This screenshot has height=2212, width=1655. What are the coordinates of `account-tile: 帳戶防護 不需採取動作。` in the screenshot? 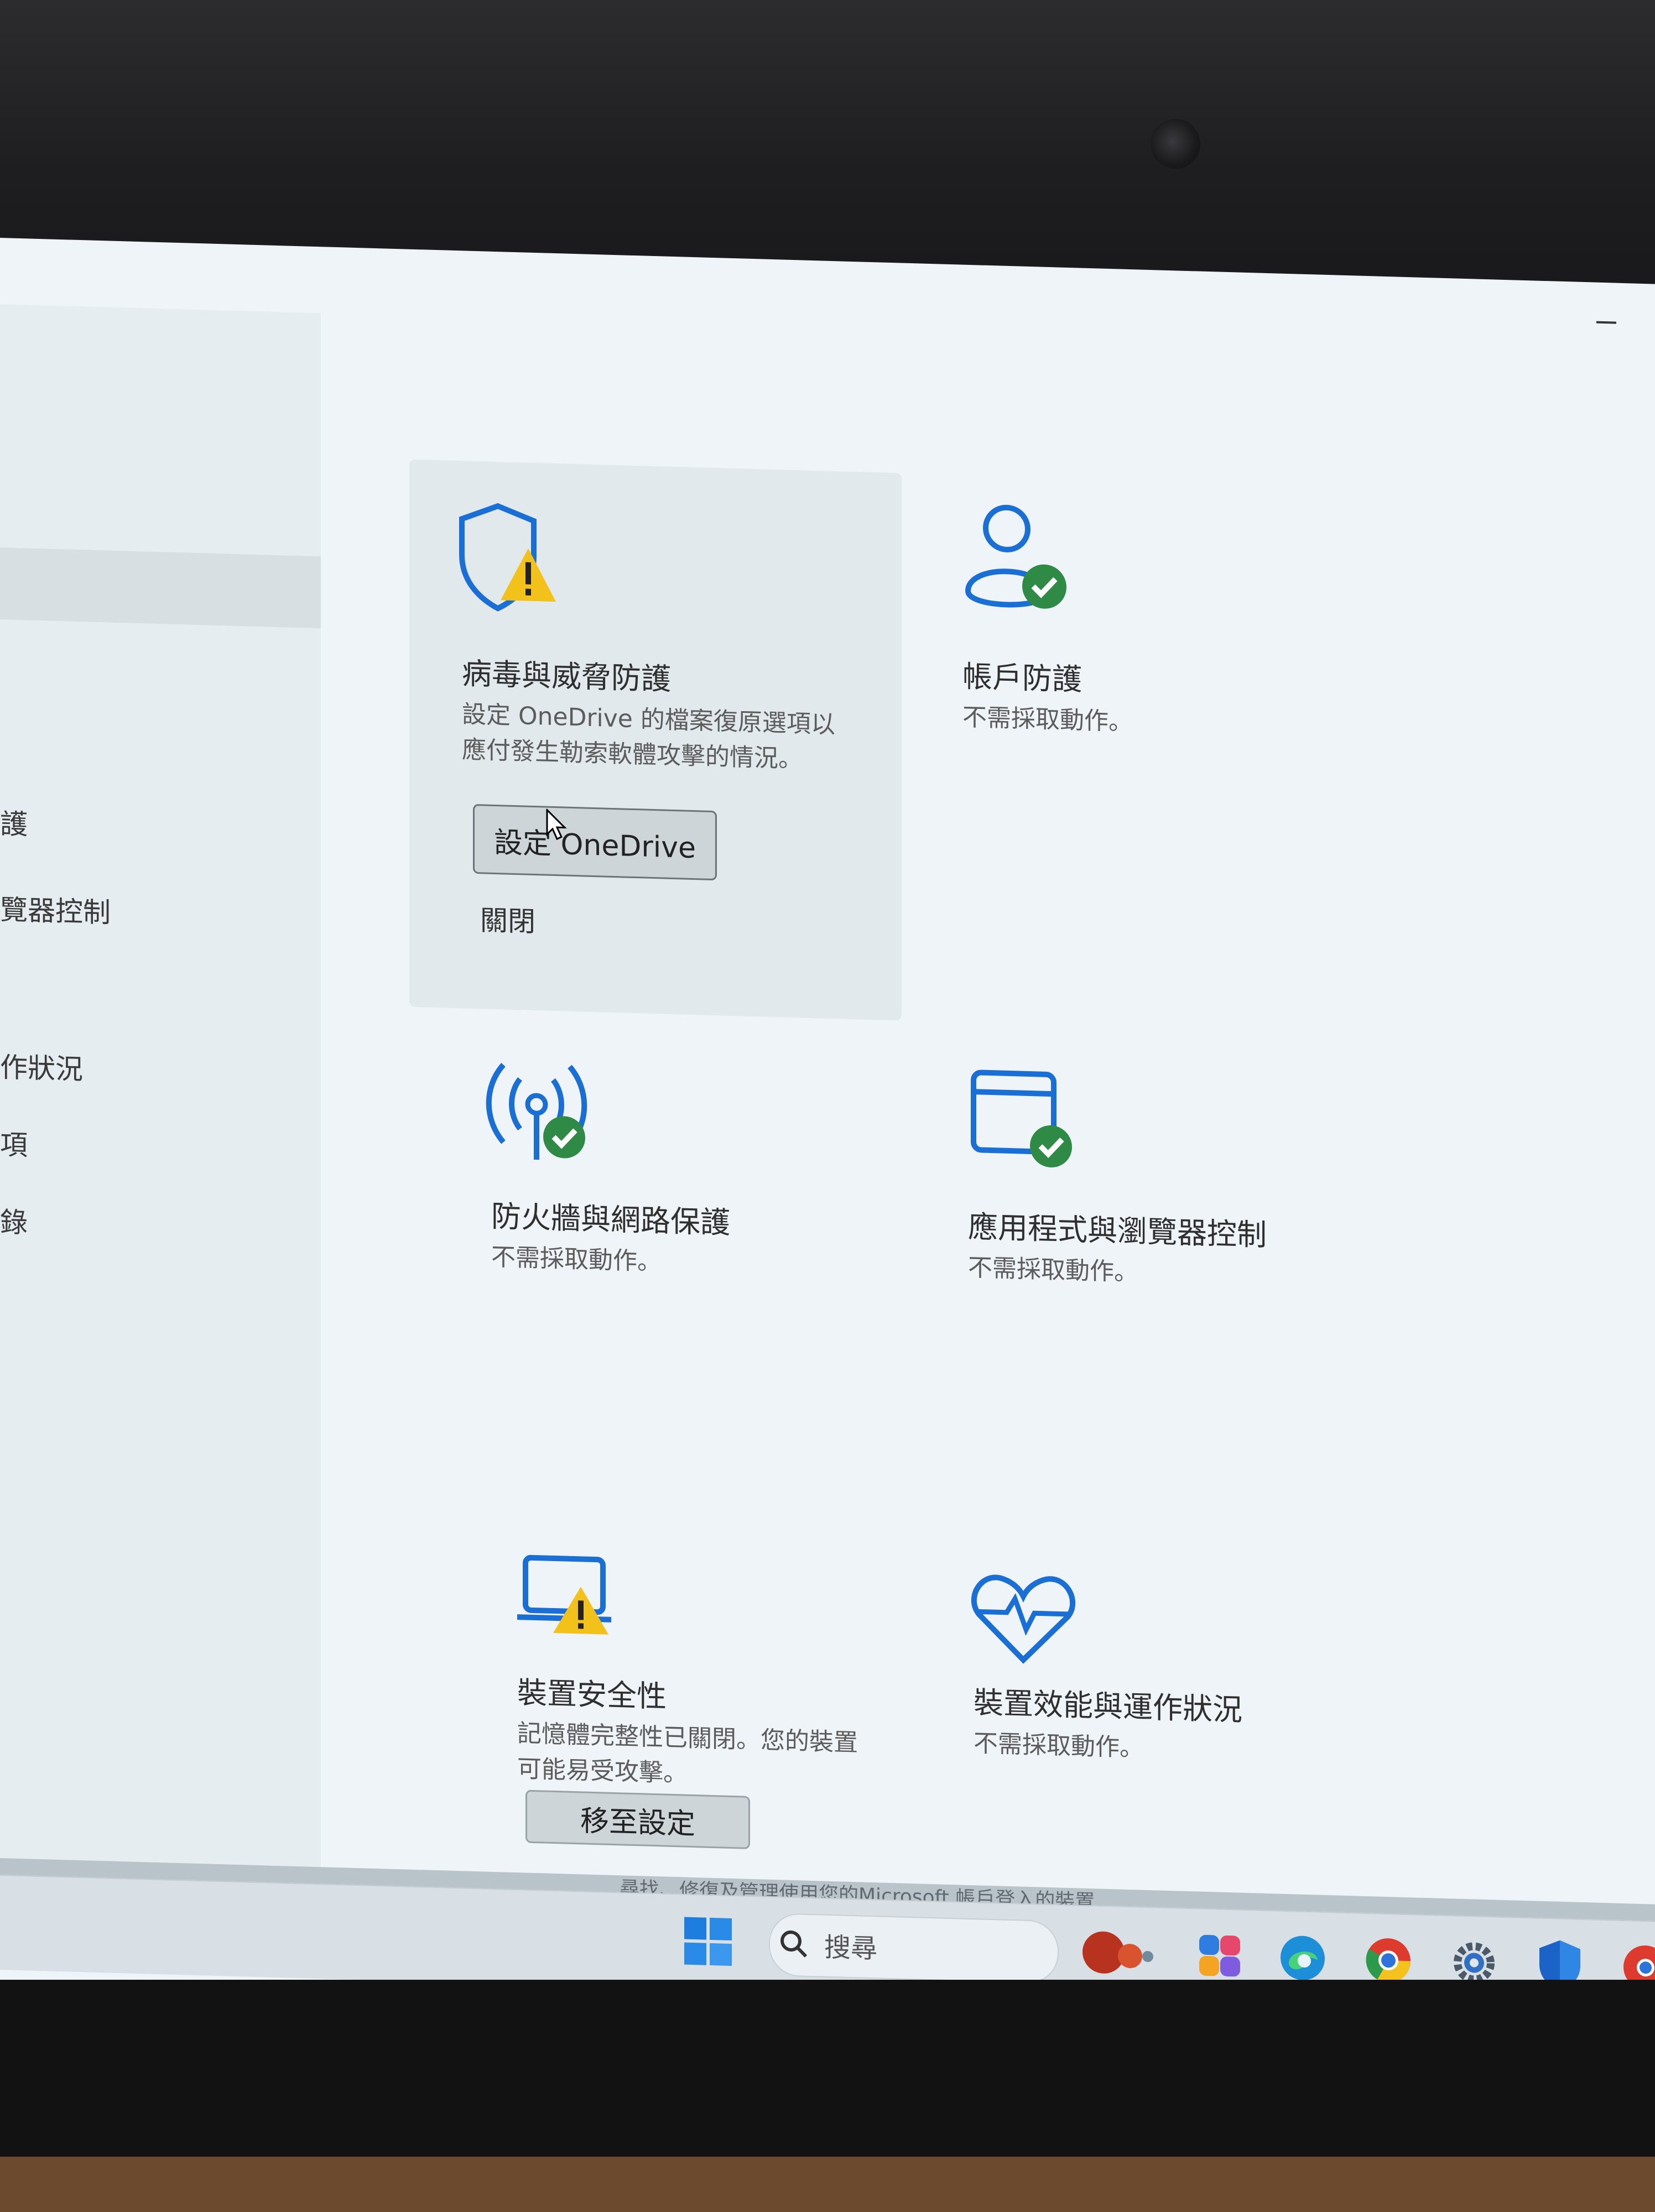 It's located at (1047, 696).